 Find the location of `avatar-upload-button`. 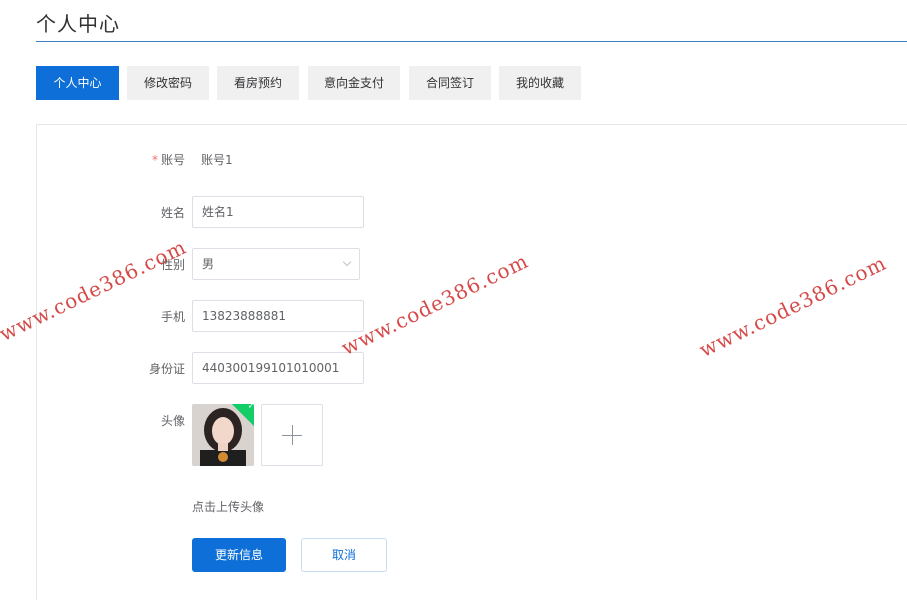

avatar-upload-button is located at coordinates (292, 435).